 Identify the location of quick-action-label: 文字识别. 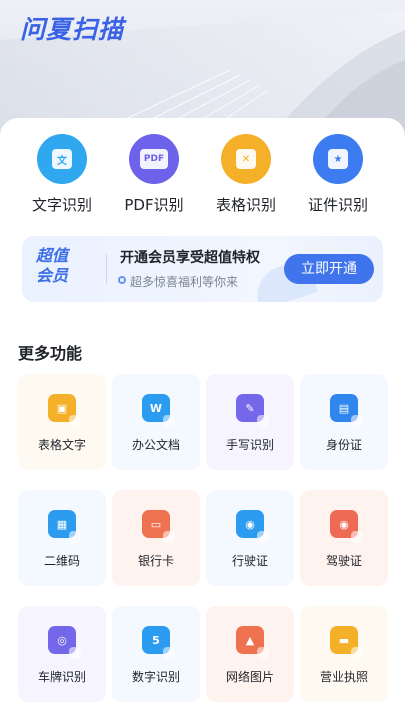
(61, 205).